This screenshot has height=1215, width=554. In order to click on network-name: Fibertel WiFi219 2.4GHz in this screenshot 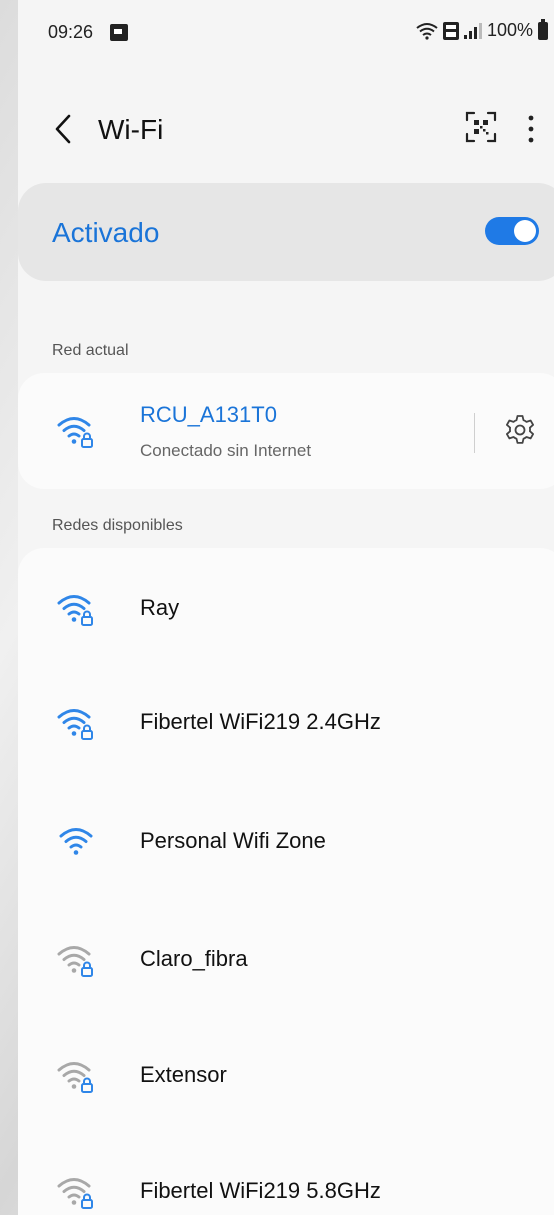, I will do `click(260, 721)`.